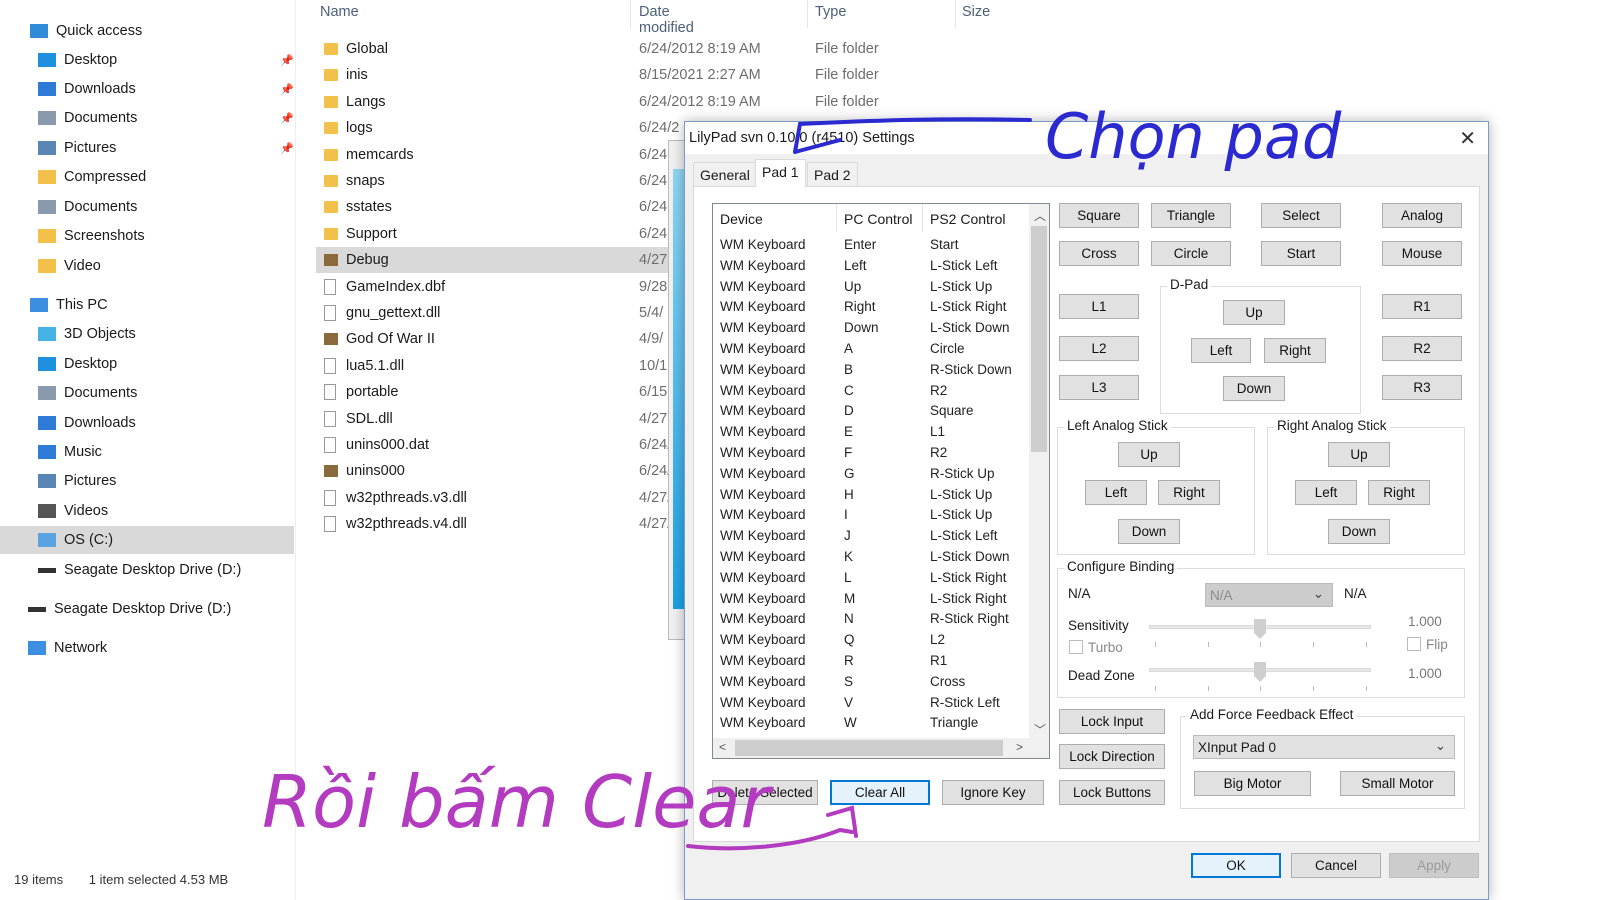 The width and height of the screenshot is (1600, 900). What do you see at coordinates (1193, 136) in the screenshot?
I see `annotation-choose-pad: Chọn pad` at bounding box center [1193, 136].